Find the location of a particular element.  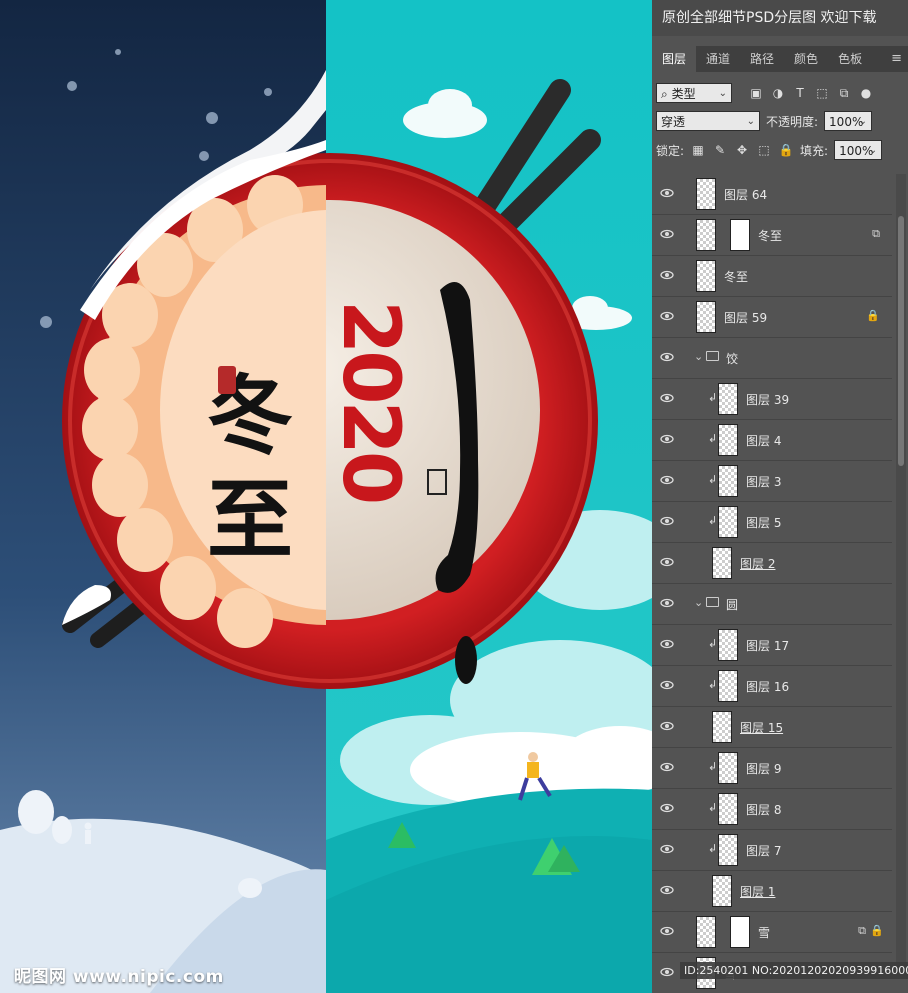

layer-name: 图层 2 is located at coordinates (758, 564).